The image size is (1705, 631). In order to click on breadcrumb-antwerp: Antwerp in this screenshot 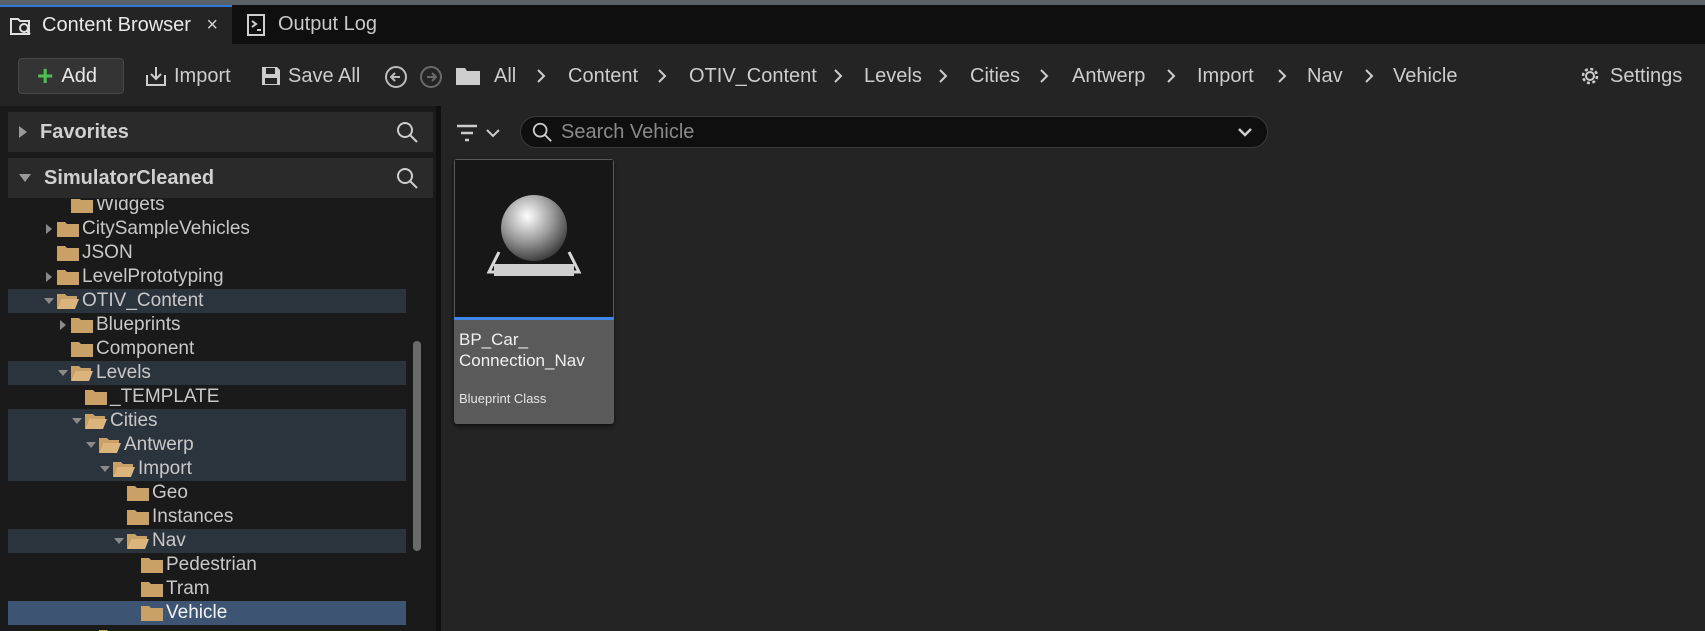, I will do `click(1108, 76)`.